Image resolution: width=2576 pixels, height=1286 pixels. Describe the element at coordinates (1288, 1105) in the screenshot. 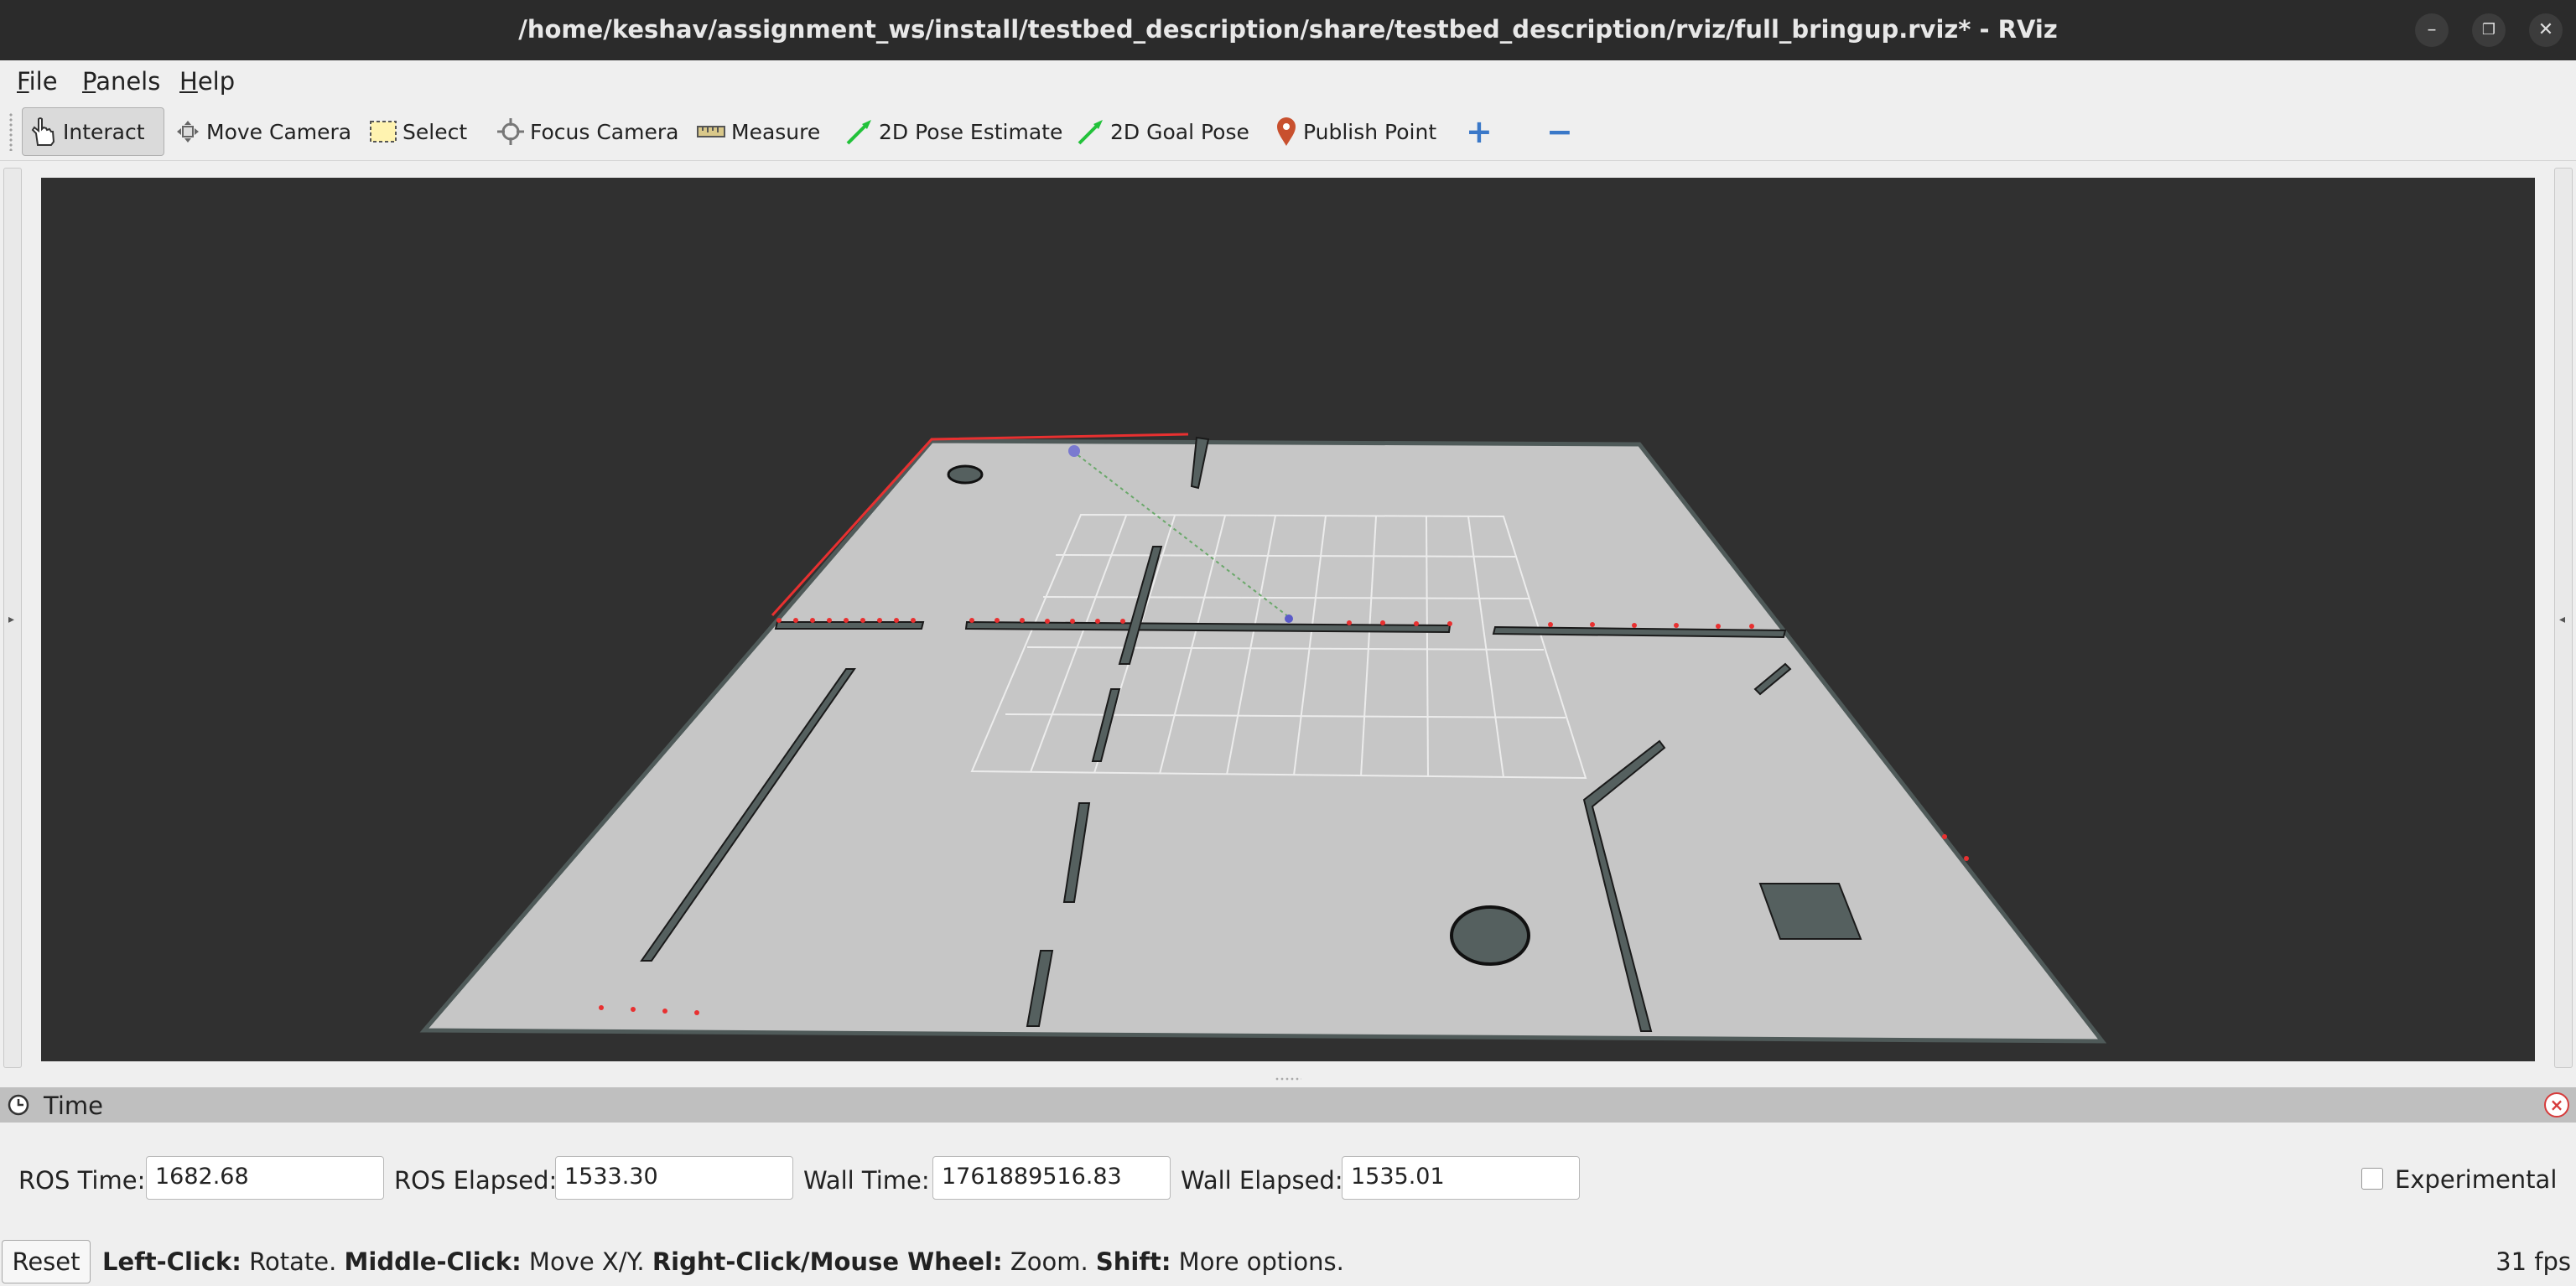

I see `time-panel-header: Time ×` at that location.